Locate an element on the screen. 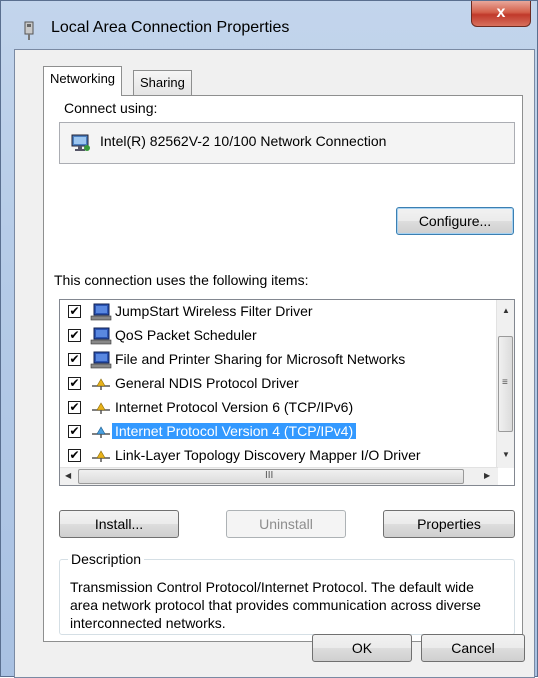 The height and width of the screenshot is (678, 538). cancel-button: Cancel is located at coordinates (473, 648).